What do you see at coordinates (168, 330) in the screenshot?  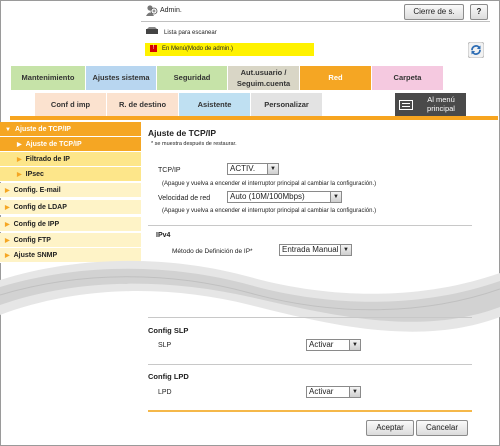 I see `slp-header: Config SLP` at bounding box center [168, 330].